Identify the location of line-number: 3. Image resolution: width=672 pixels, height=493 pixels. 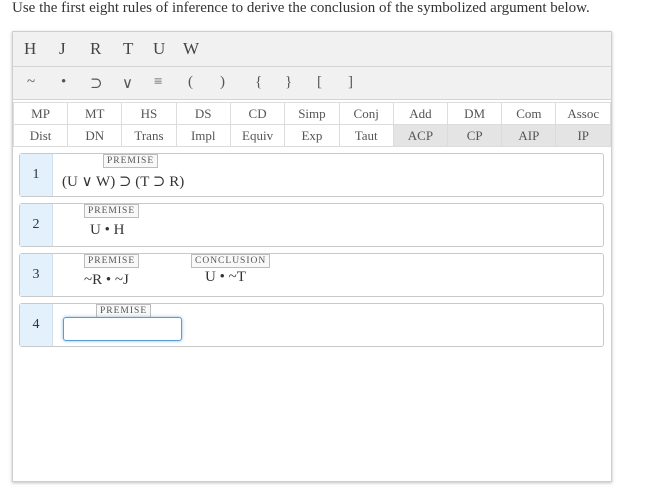
(36, 275).